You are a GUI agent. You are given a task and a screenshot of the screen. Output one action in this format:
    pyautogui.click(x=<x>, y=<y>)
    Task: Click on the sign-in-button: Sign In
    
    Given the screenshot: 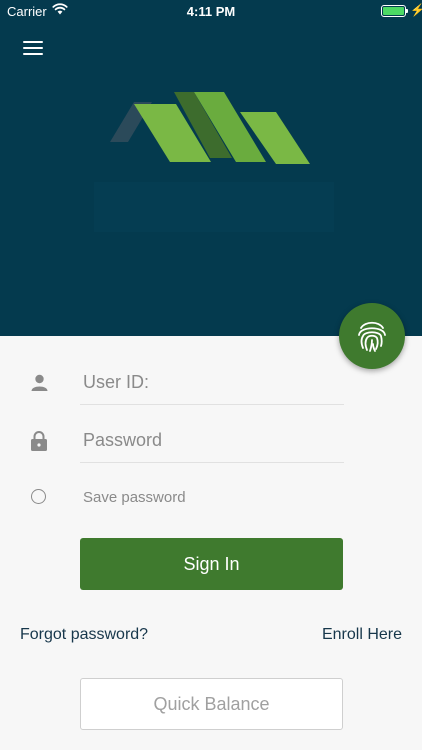 What is the action you would take?
    pyautogui.click(x=211, y=564)
    